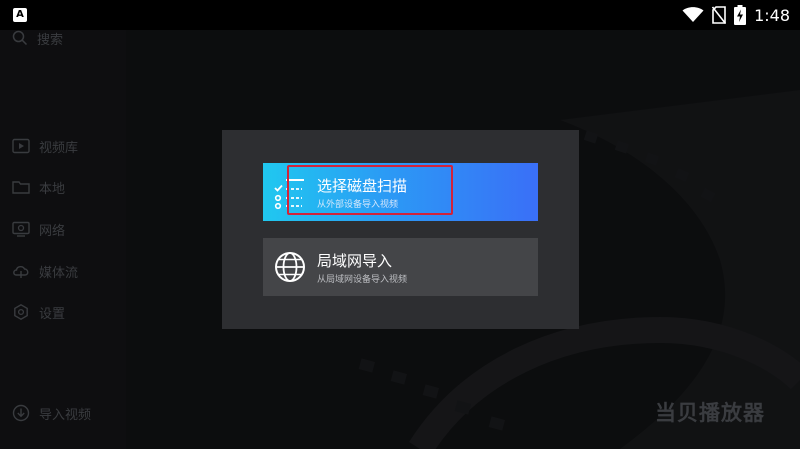 Image resolution: width=800 pixels, height=449 pixels. What do you see at coordinates (20, 15) in the screenshot?
I see `app-badge-icon: A` at bounding box center [20, 15].